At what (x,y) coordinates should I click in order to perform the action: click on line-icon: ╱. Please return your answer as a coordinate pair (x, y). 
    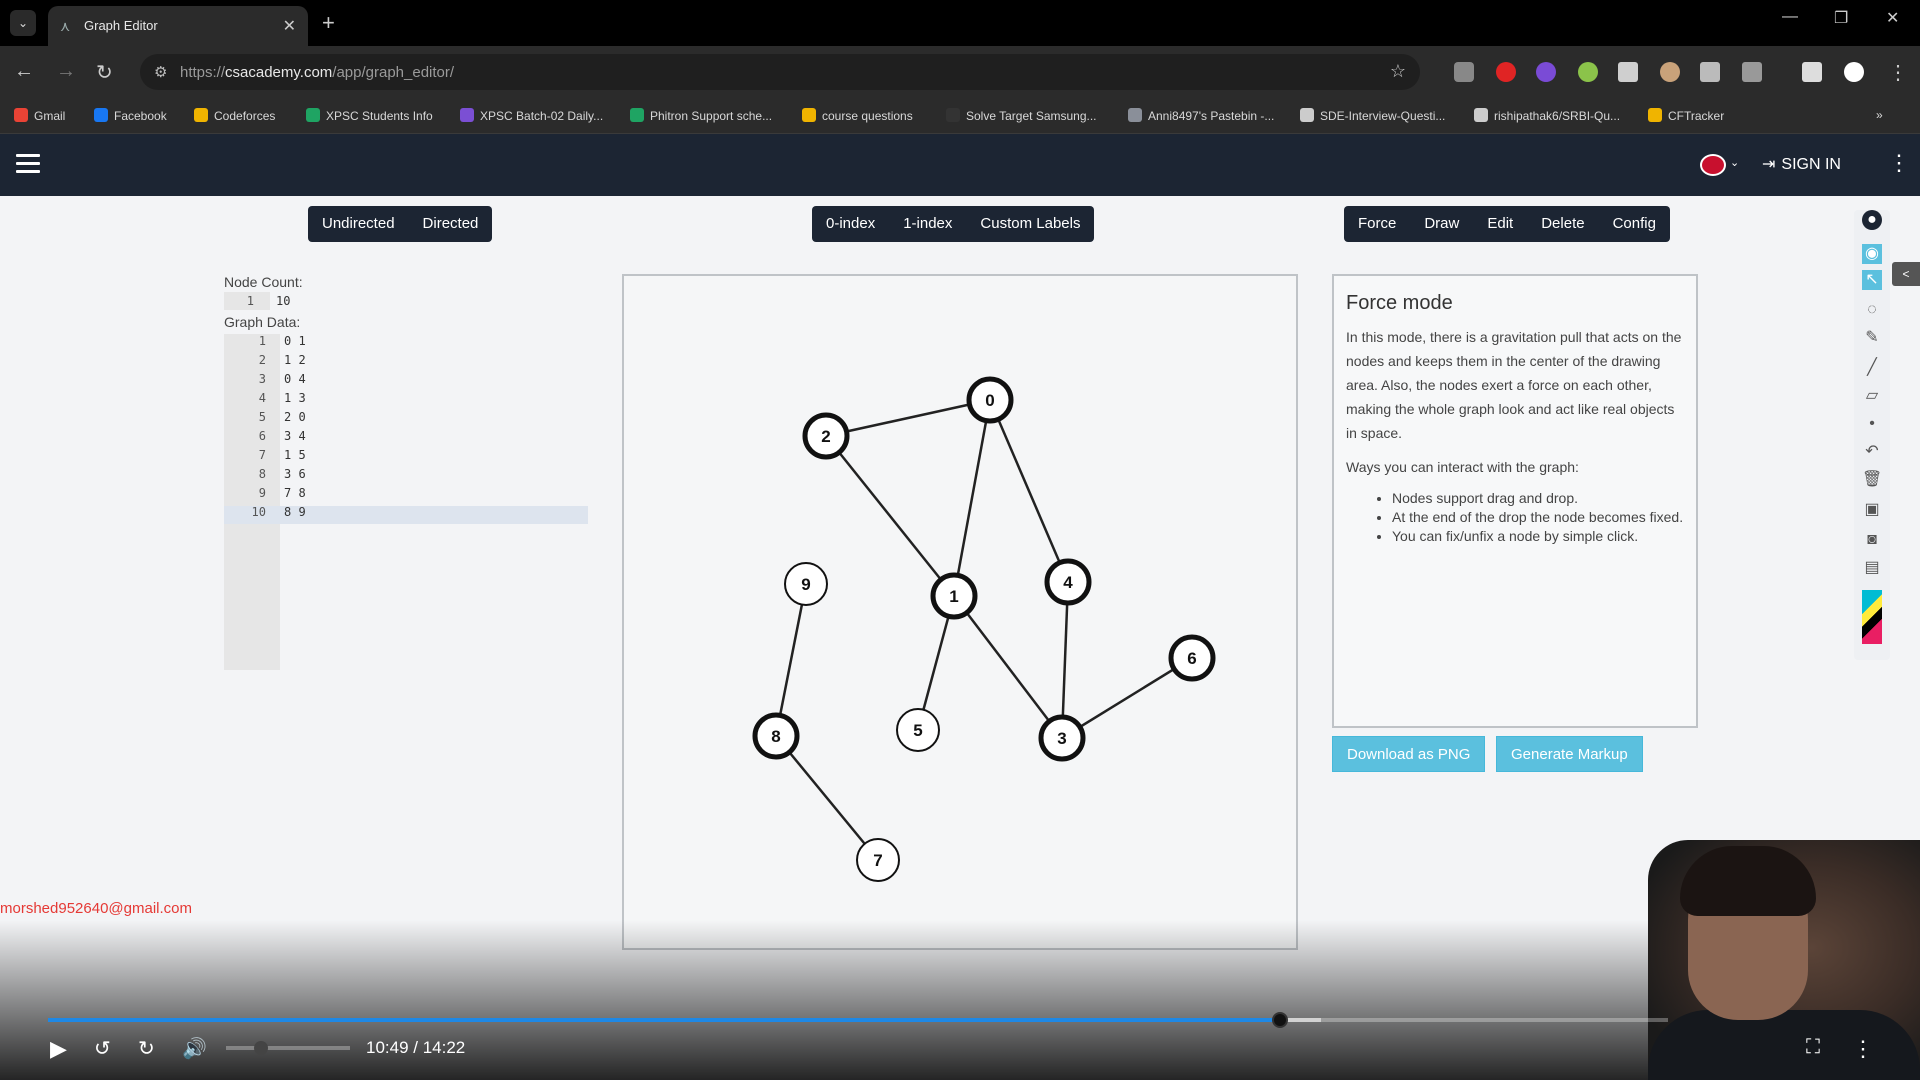
    Looking at the image, I should click on (1872, 368).